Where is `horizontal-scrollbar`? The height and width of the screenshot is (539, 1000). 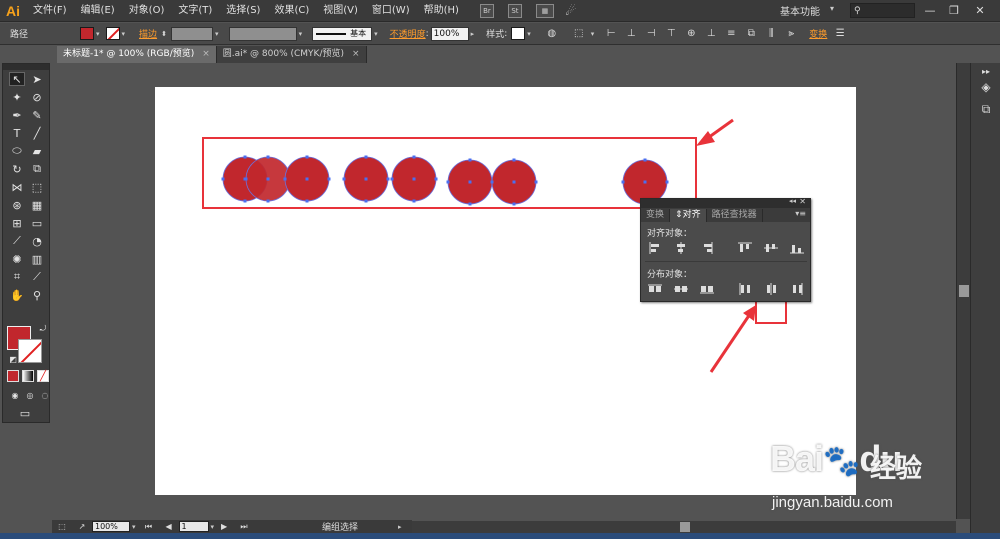 horizontal-scrollbar is located at coordinates (684, 527).